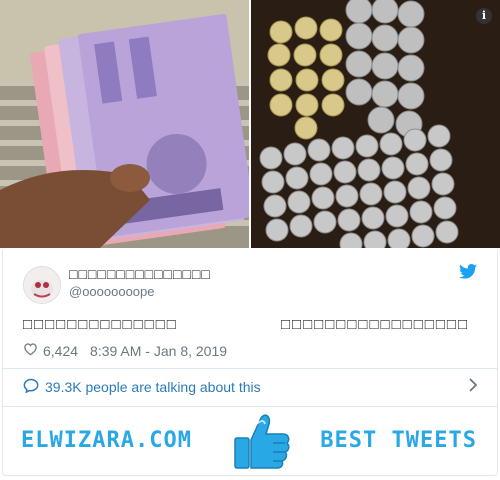 This screenshot has width=500, height=480. Describe the element at coordinates (140, 274) in the screenshot. I see `display-name: □□□□□□□□□□□□□□□` at that location.